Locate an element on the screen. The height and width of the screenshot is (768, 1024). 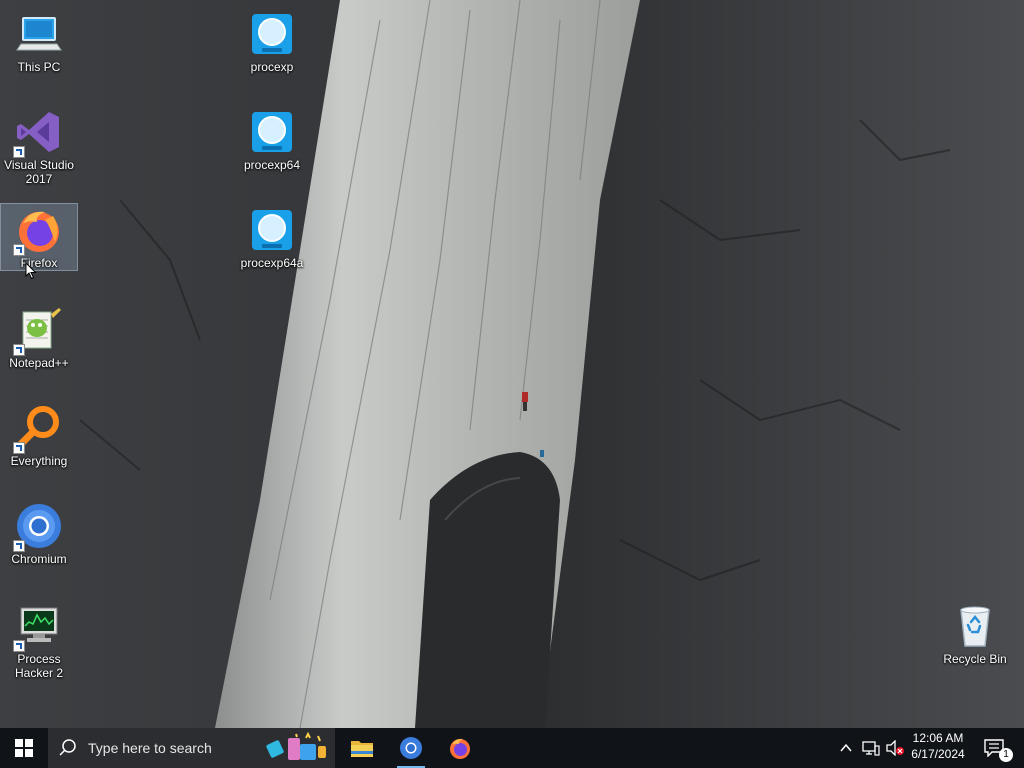
start-button is located at coordinates (24, 748).